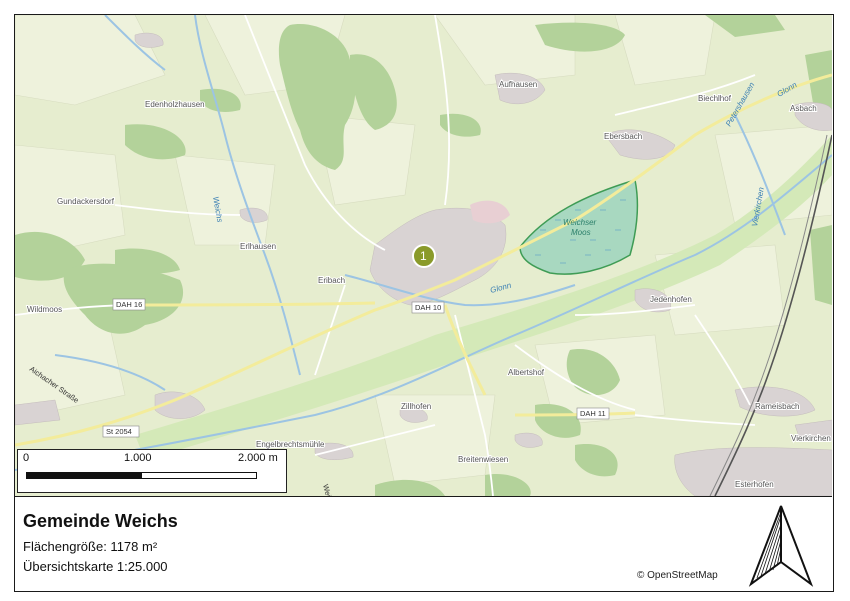 Image resolution: width=850 pixels, height=601 pixels. Describe the element at coordinates (175, 104) in the screenshot. I see `place-edenholzhausen: Edenholzhausen` at that location.